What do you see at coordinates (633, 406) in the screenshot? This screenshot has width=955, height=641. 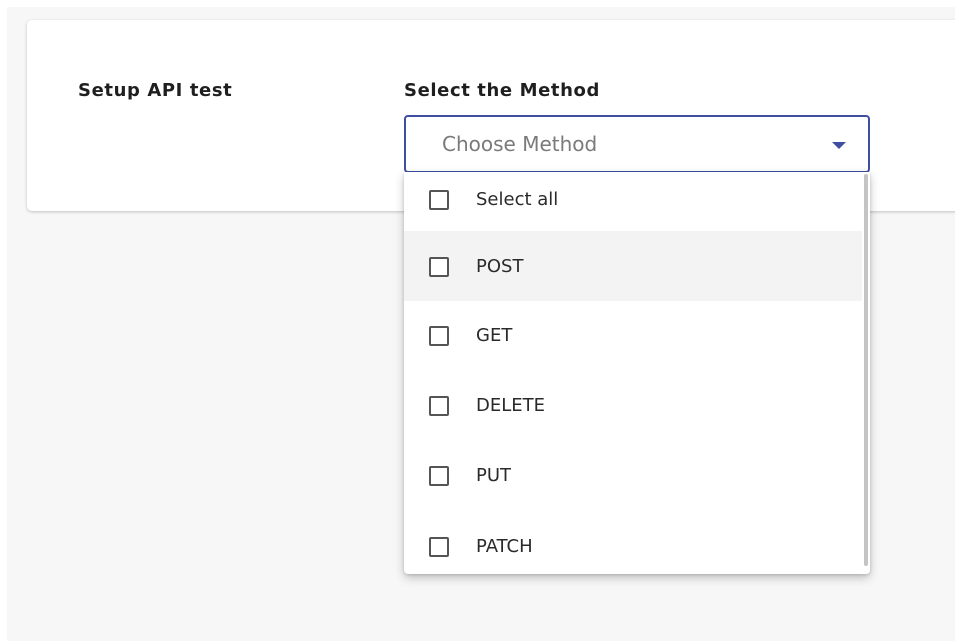 I see `option-delete: DELETE` at bounding box center [633, 406].